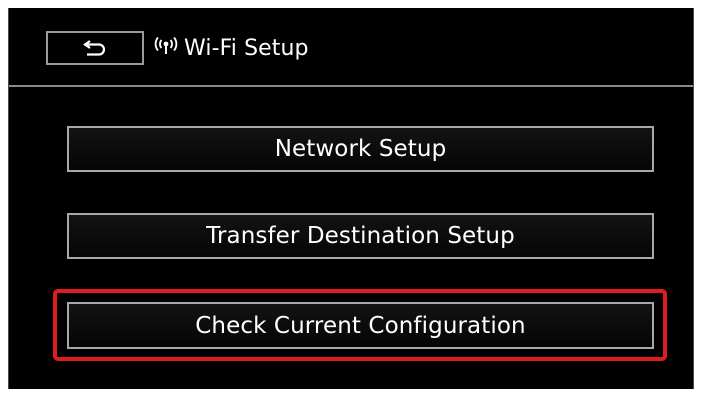 The height and width of the screenshot is (397, 702). I want to click on back-button, so click(95, 48).